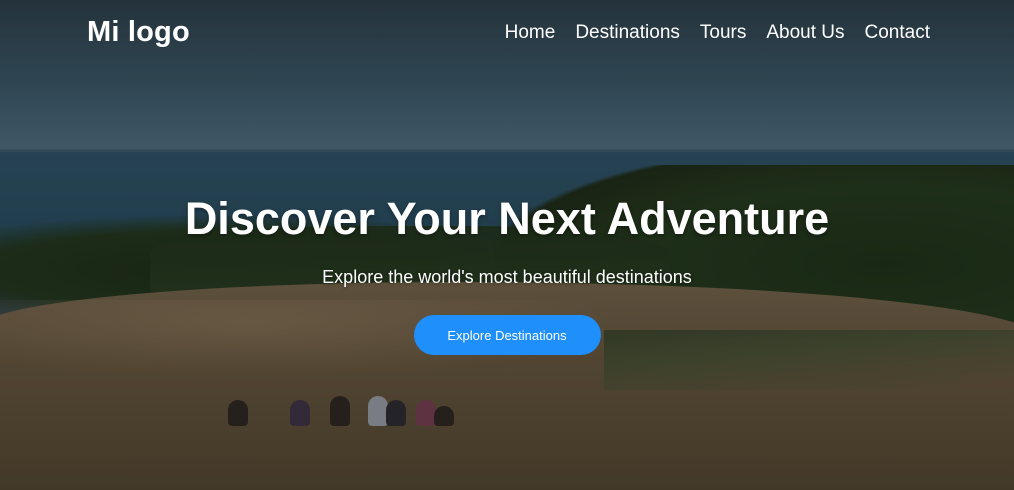  I want to click on main-nav: Home Destinations Tours About Us Contact, so click(717, 33).